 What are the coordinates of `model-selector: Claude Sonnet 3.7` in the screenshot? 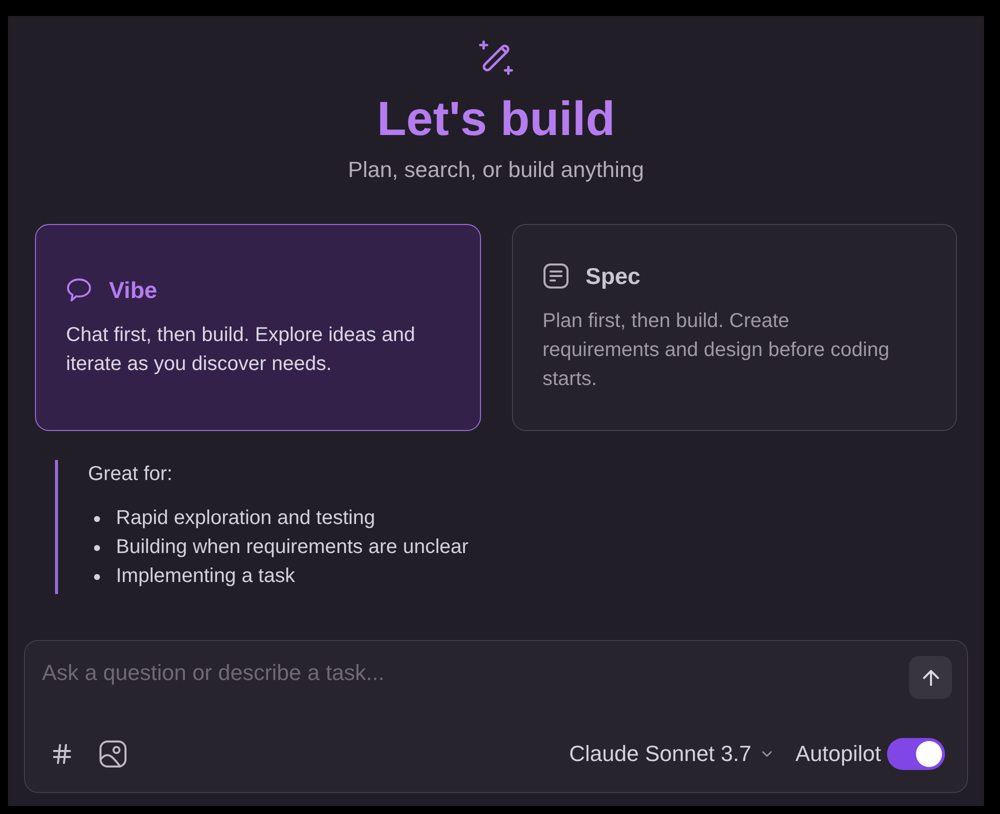 It's located at (672, 754).